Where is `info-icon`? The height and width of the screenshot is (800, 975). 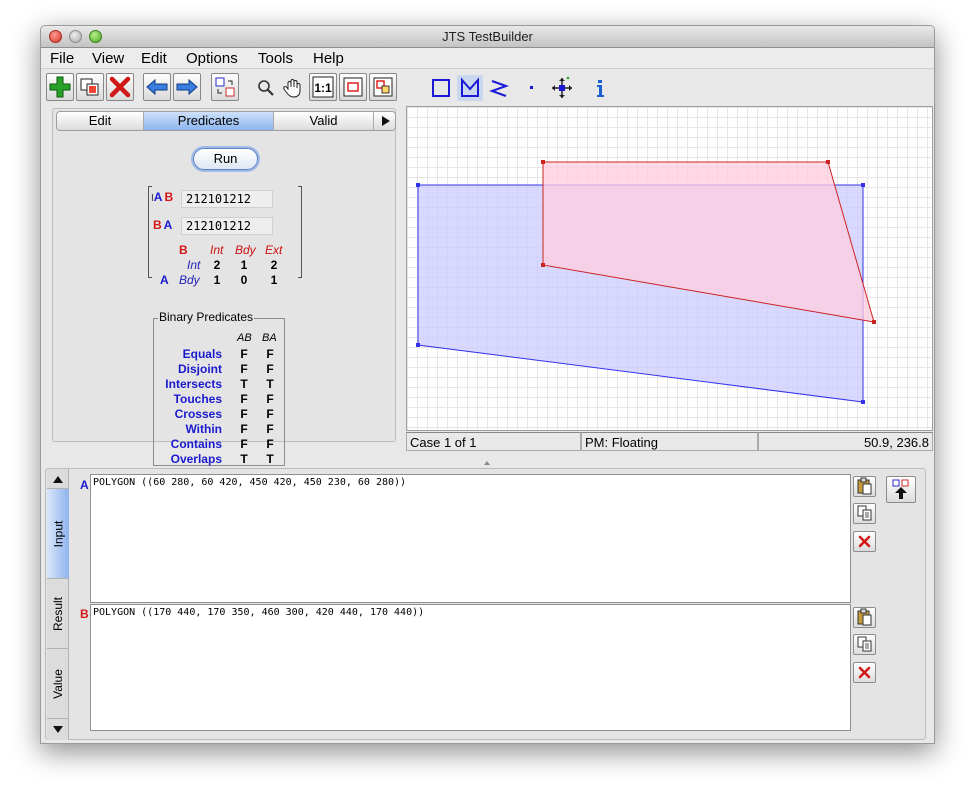 info-icon is located at coordinates (600, 88).